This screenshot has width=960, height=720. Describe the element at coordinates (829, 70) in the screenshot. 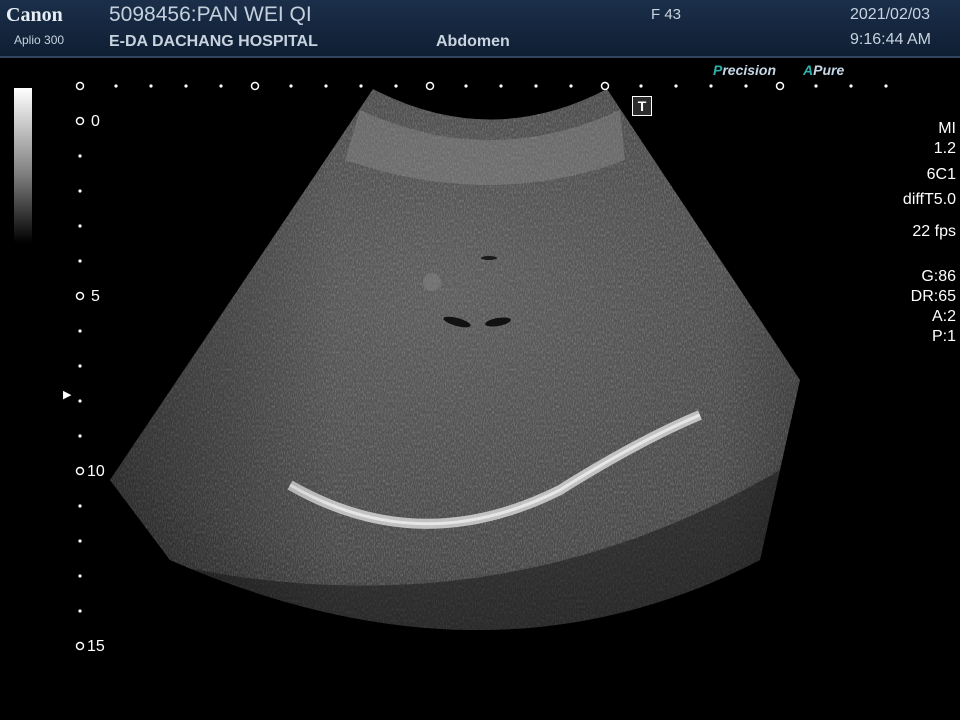

I see `apure-rest: Pure` at that location.